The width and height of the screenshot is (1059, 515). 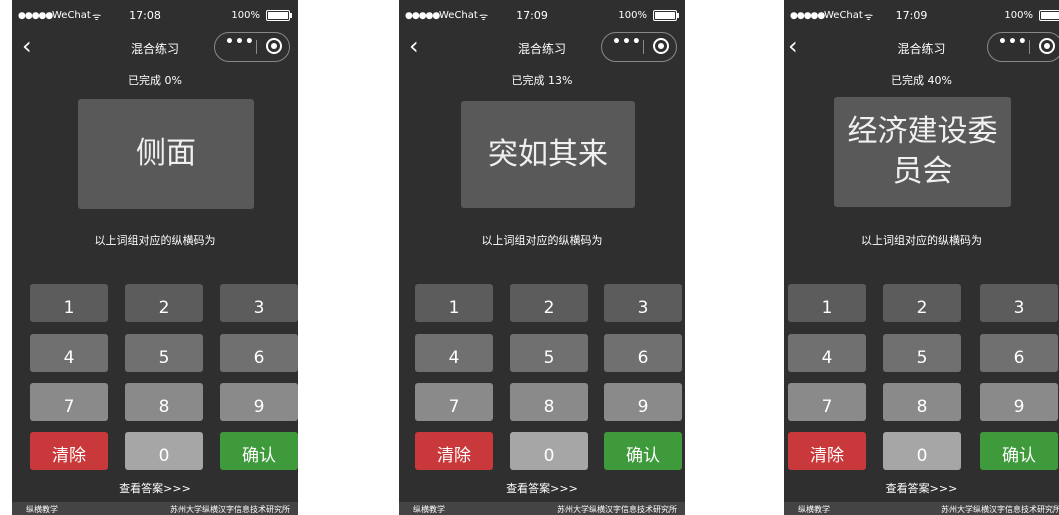 I want to click on status-bar: ●●●●● WeChat ᯤ 17:08 100%, so click(x=155, y=15).